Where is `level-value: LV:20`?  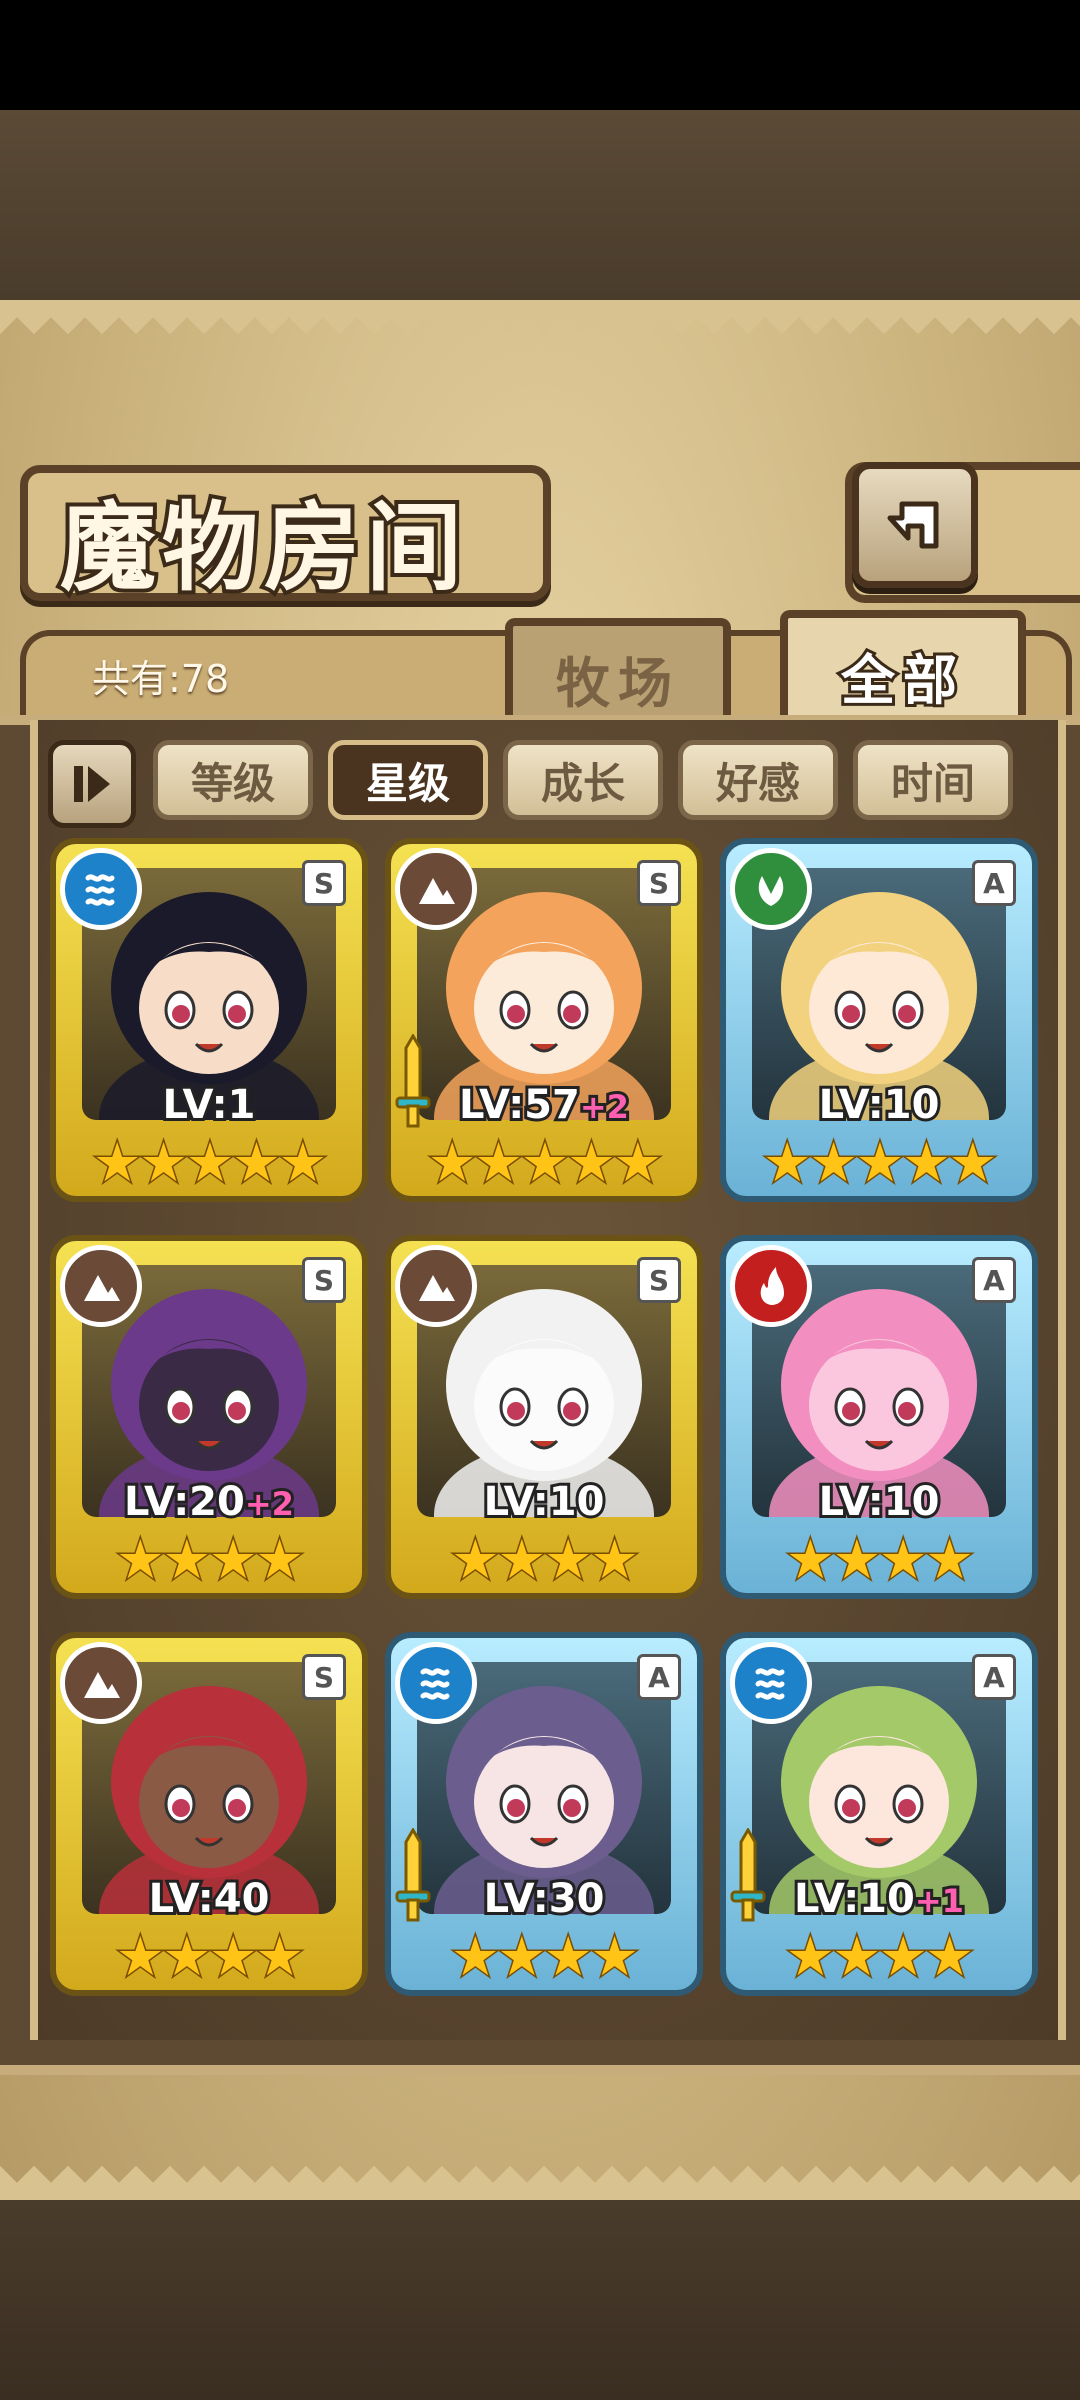 level-value: LV:20 is located at coordinates (184, 1502).